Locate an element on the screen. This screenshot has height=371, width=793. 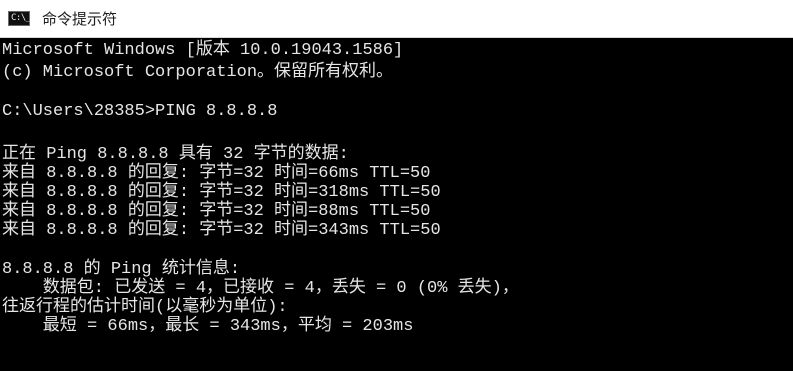
console-line-rtt-values: 最短 = 66ms，最长 = 343ms，平均 = 203ms is located at coordinates (208, 326).